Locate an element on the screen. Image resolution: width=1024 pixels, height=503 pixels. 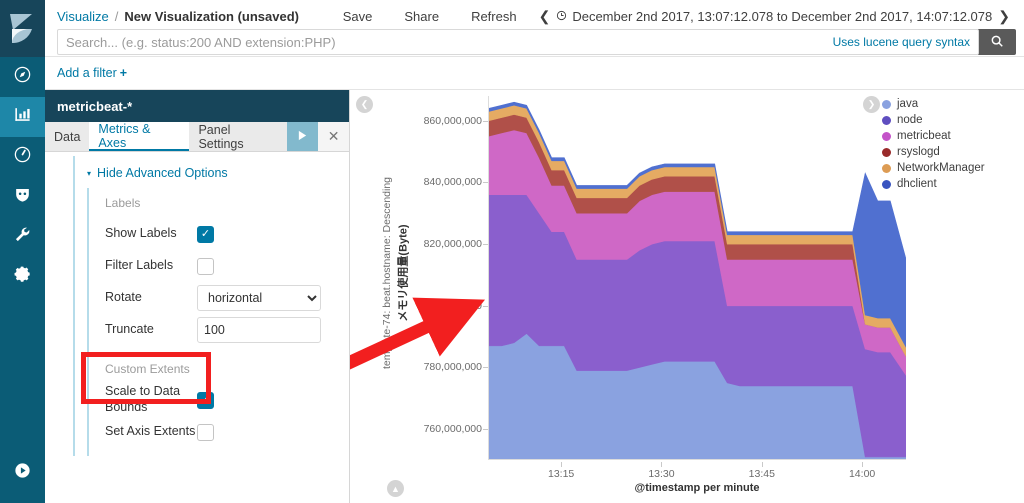
legend-label: rsyslogd is located at coordinates (918, 152).